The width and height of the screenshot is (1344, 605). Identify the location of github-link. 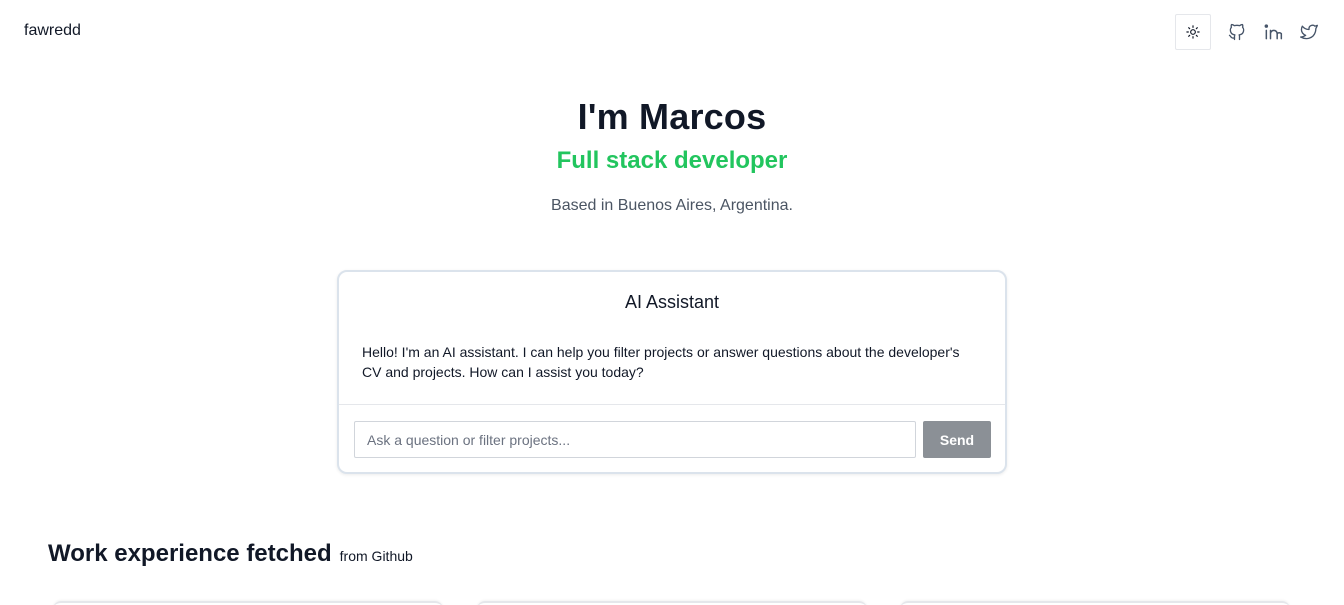
(1237, 32).